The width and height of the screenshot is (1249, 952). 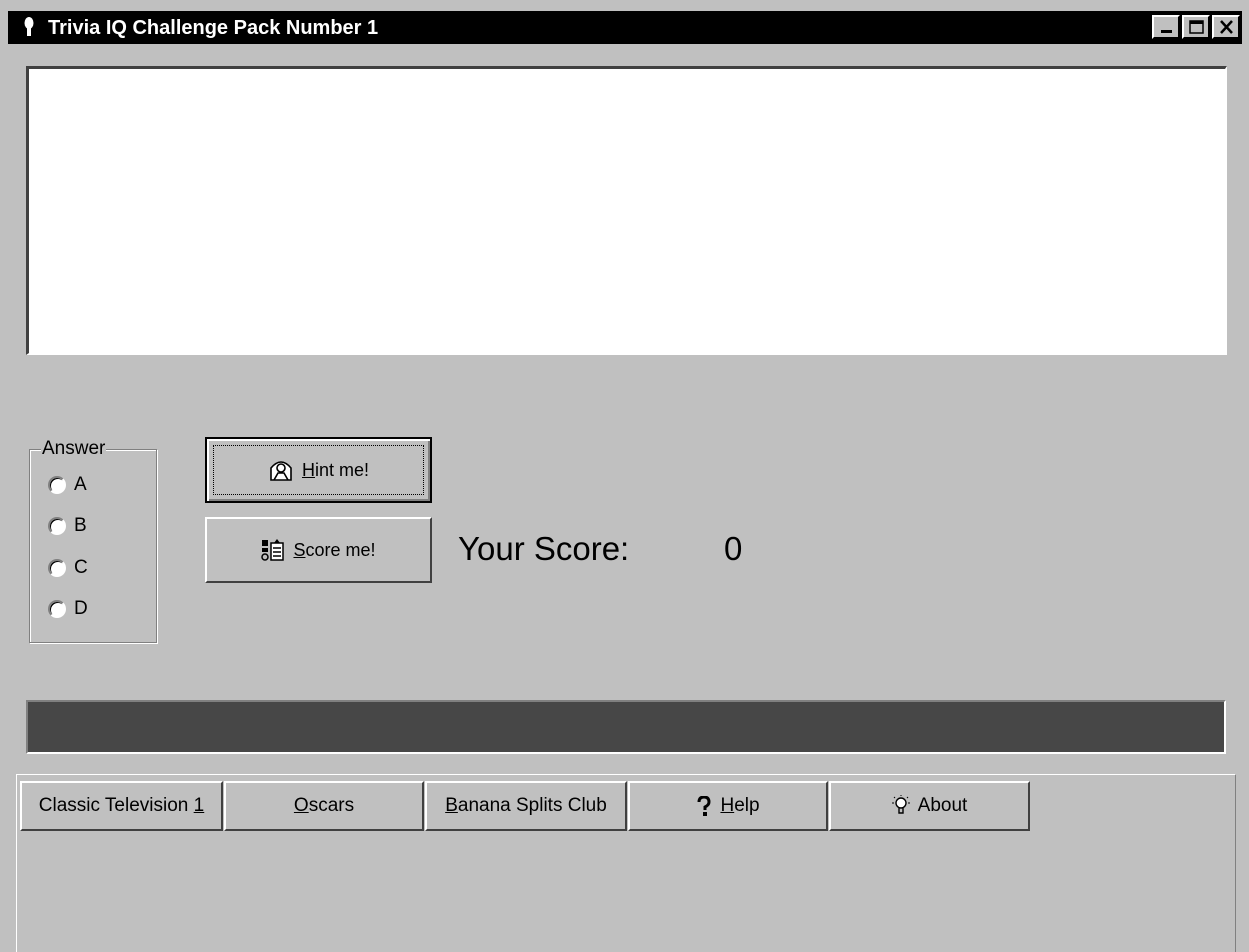 I want to click on score-value: 0, so click(x=733, y=548).